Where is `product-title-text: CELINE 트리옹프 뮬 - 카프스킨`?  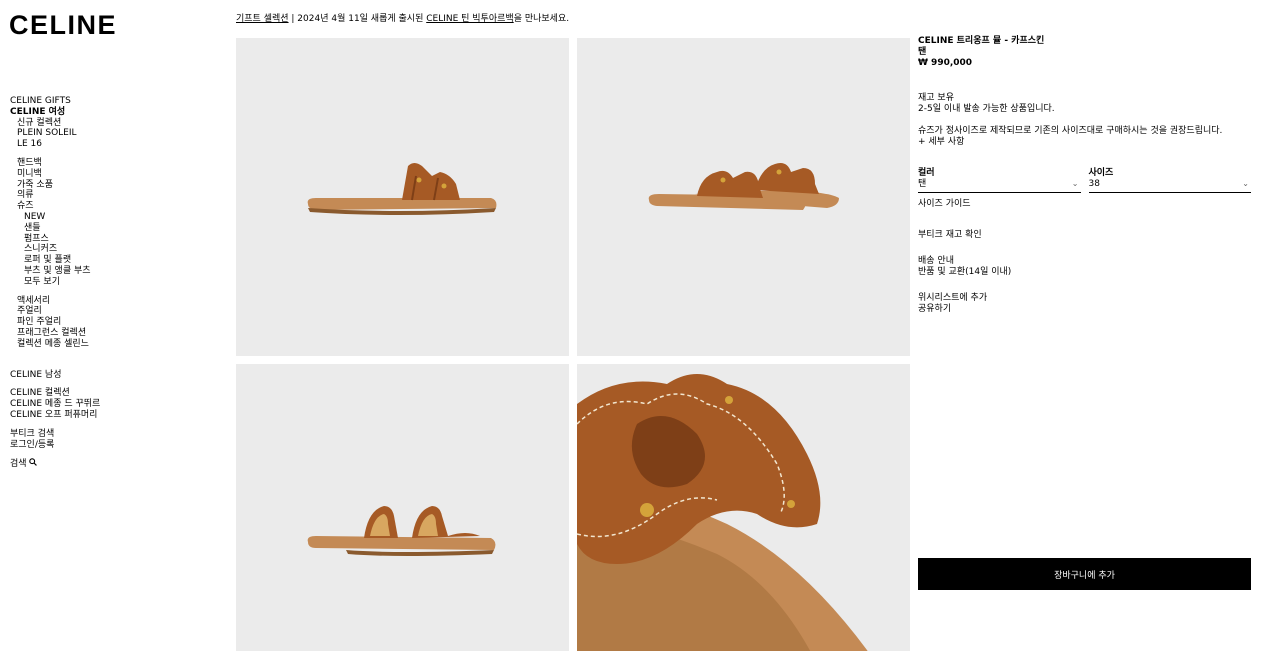 product-title-text: CELINE 트리옹프 뮬 - 카프스킨 is located at coordinates (981, 41).